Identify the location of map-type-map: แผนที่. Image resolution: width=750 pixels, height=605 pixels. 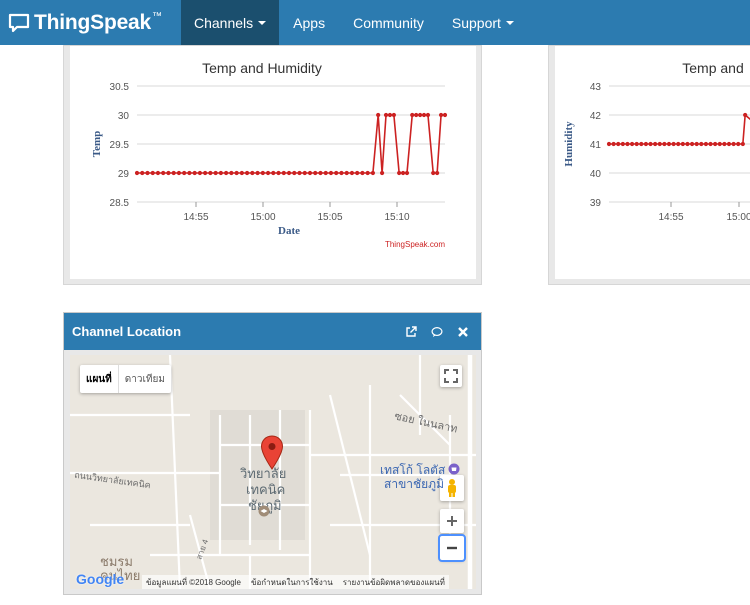
(99, 379).